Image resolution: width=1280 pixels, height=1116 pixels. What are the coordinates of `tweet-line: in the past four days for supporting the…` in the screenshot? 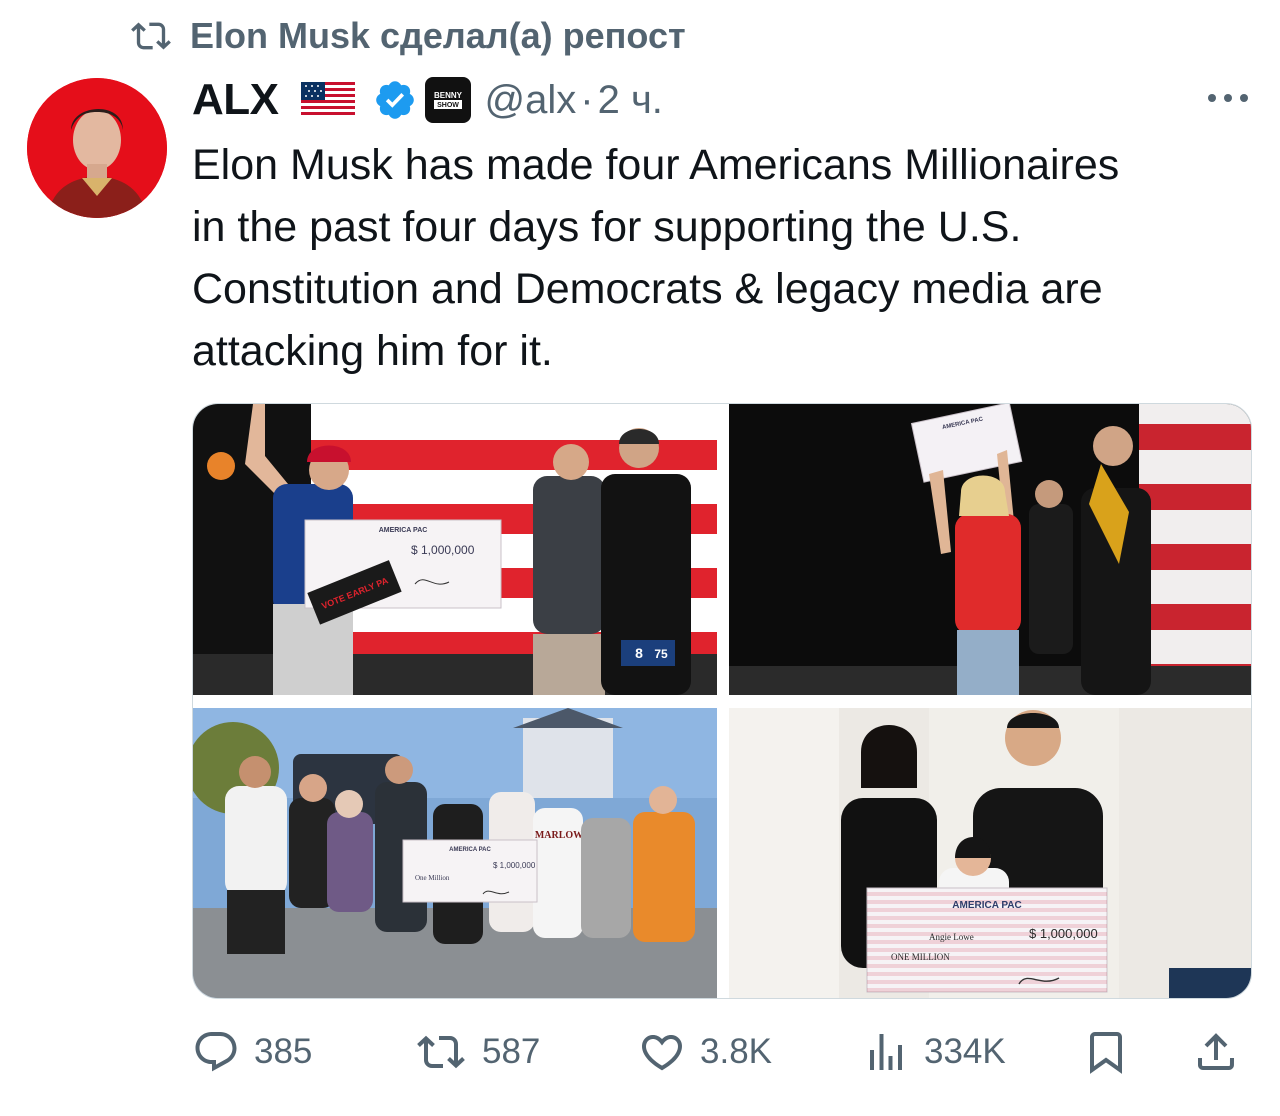 It's located at (607, 227).